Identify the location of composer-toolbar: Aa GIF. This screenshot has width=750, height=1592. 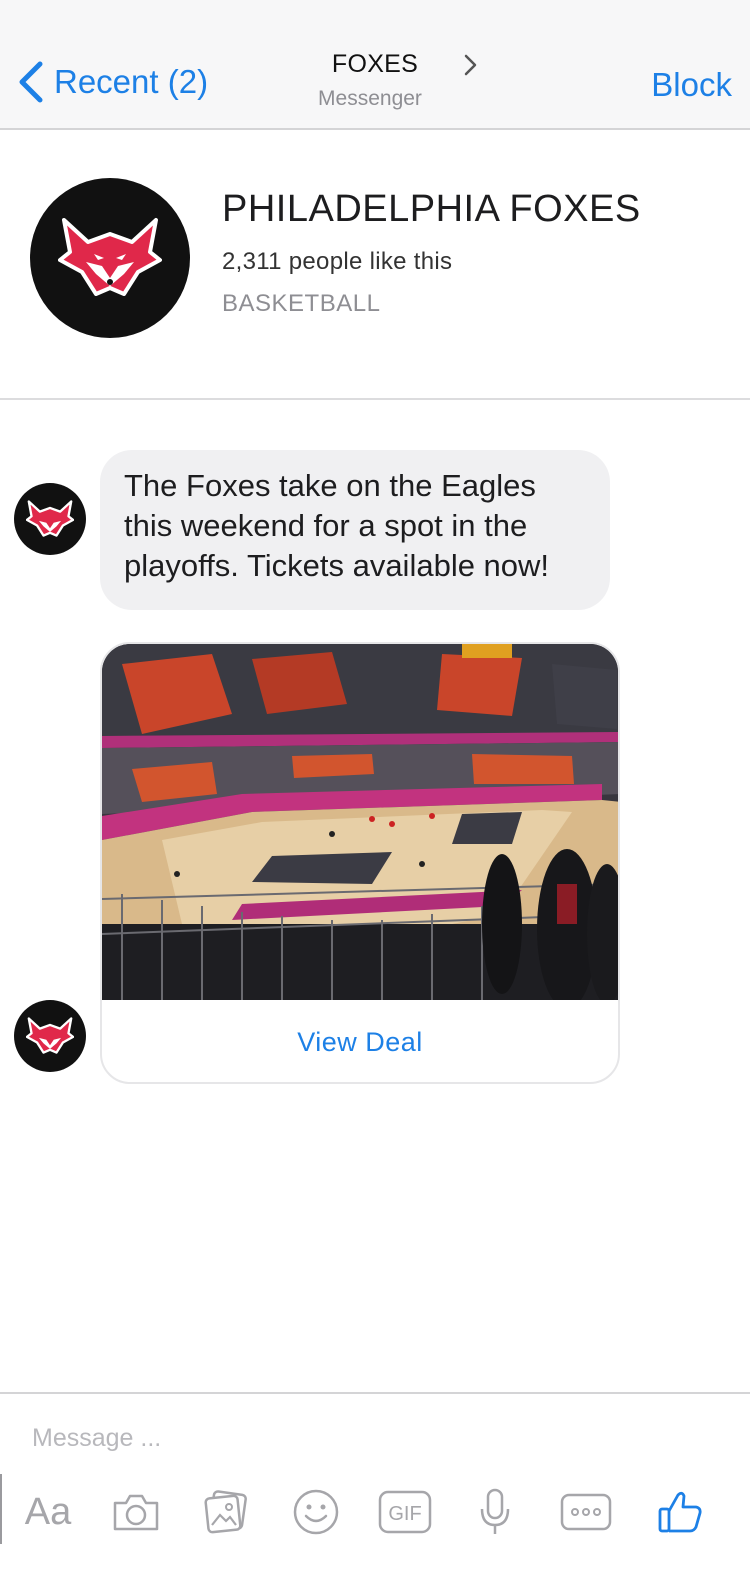
(375, 1512).